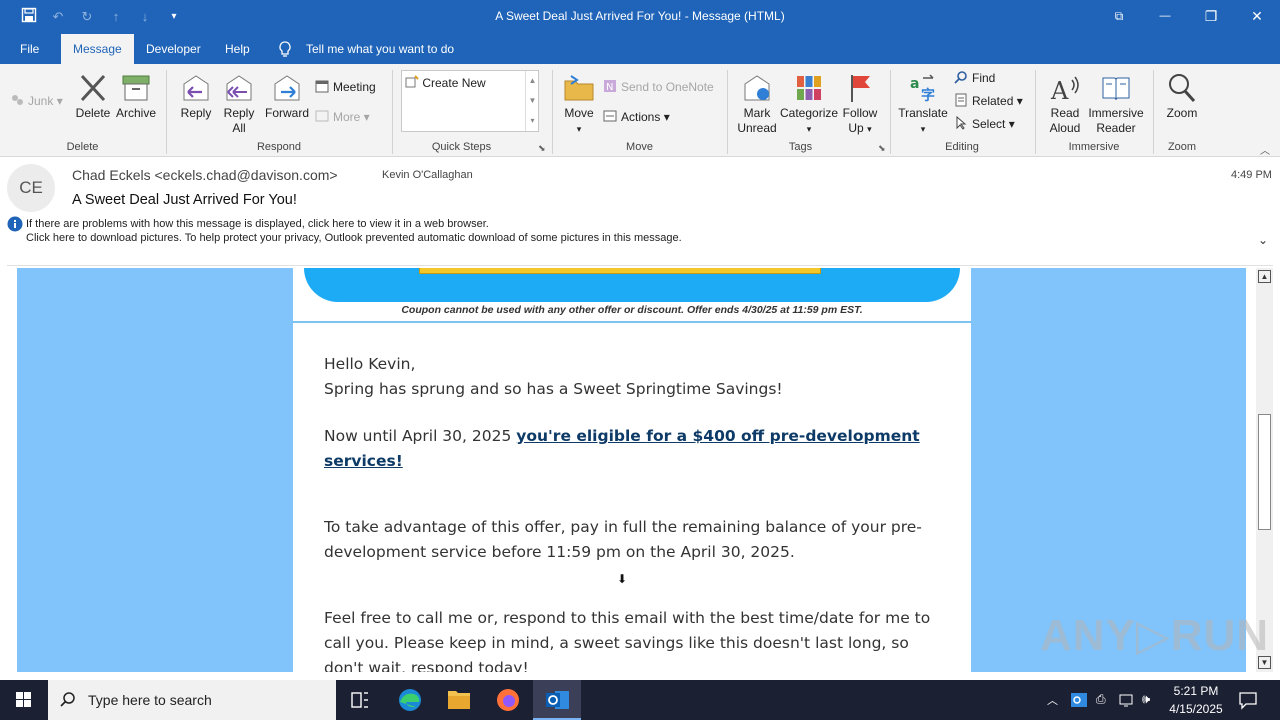 The height and width of the screenshot is (725, 1280). I want to click on quick-steps-scroll: ▲ ▼ ▾, so click(532, 101).